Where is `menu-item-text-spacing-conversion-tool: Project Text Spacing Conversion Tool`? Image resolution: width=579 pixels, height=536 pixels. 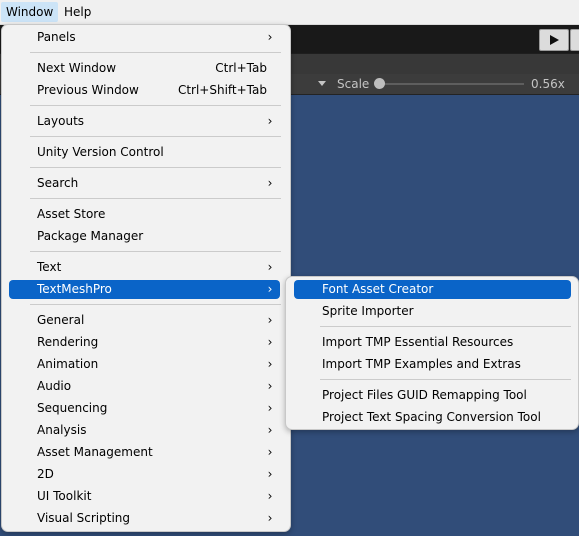
menu-item-text-spacing-conversion-tool: Project Text Spacing Conversion Tool is located at coordinates (432, 417).